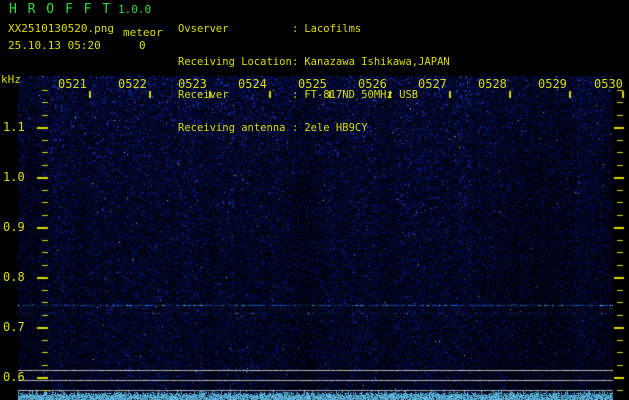 Image resolution: width=629 pixels, height=400 pixels. I want to click on info-value: Kanazawa Ishikawa,JAPAN, so click(377, 62).